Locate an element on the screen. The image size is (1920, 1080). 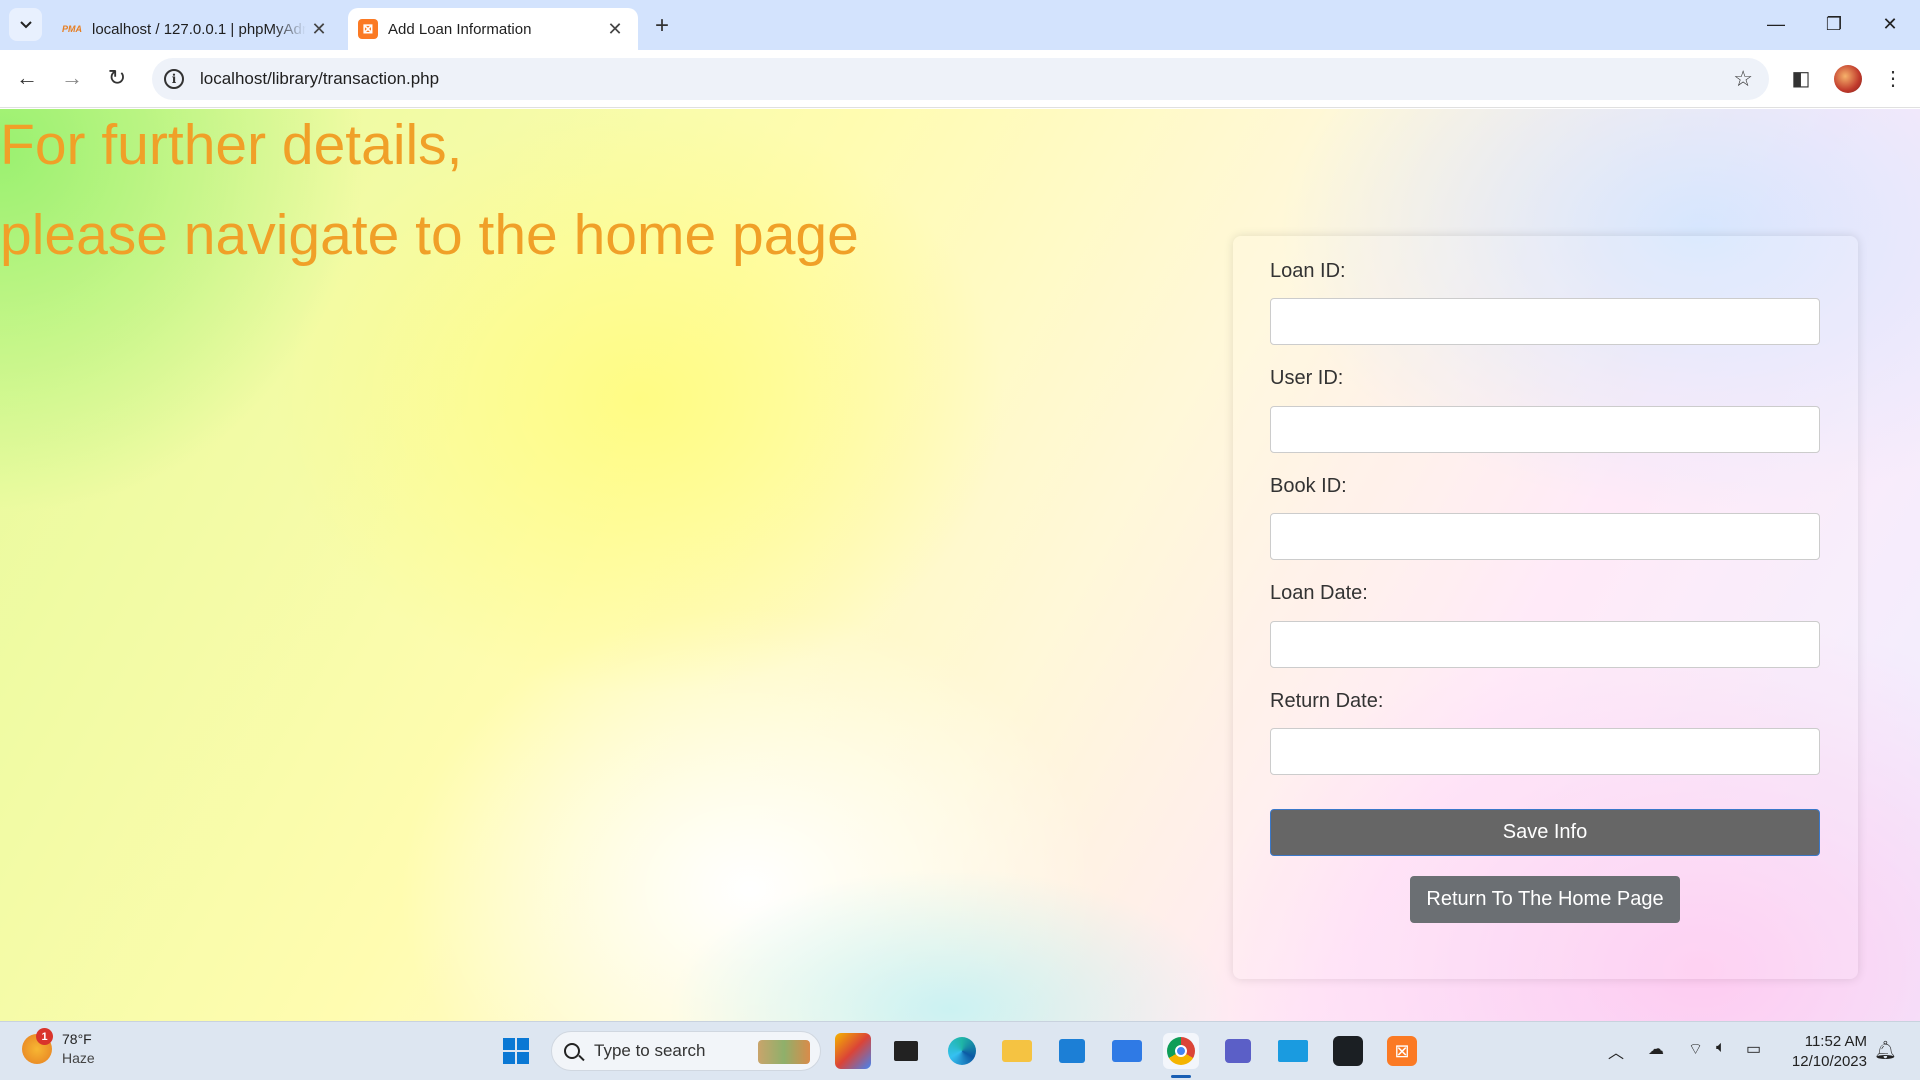
plus-icon: + is located at coordinates (661, 25).